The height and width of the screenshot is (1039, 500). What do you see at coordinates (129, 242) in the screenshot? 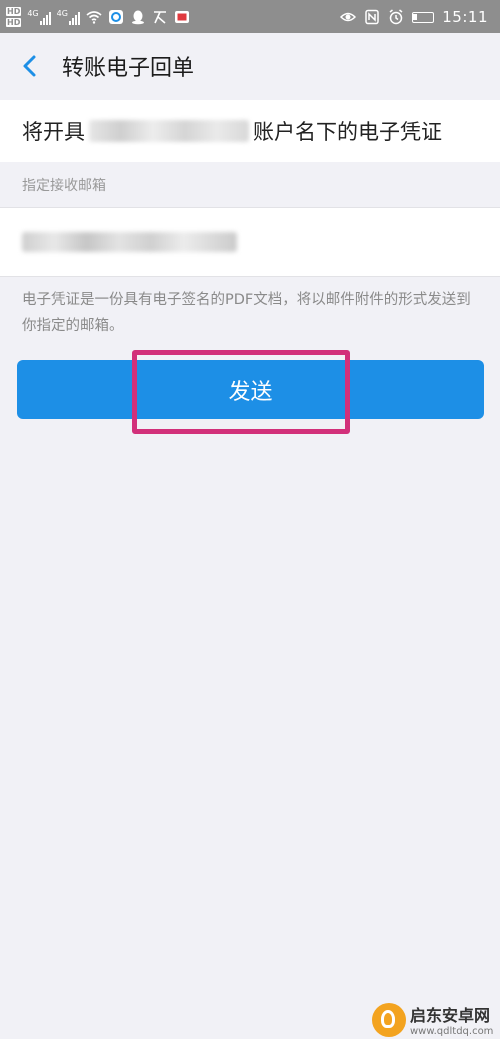
I see `redacted-email-value` at bounding box center [129, 242].